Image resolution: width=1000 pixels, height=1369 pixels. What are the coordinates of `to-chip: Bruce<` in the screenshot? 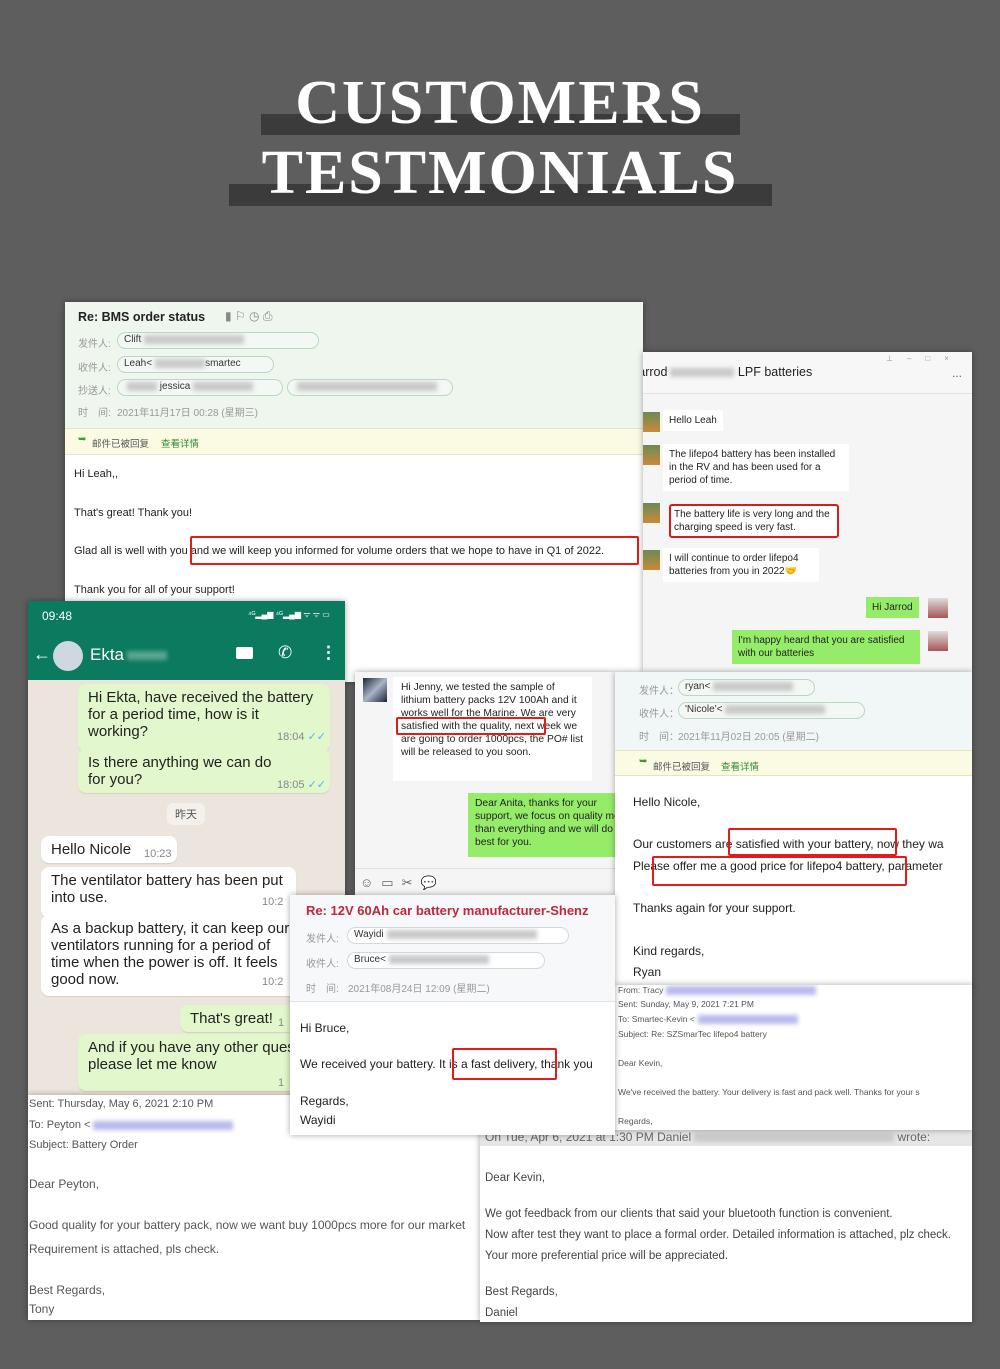 It's located at (446, 960).